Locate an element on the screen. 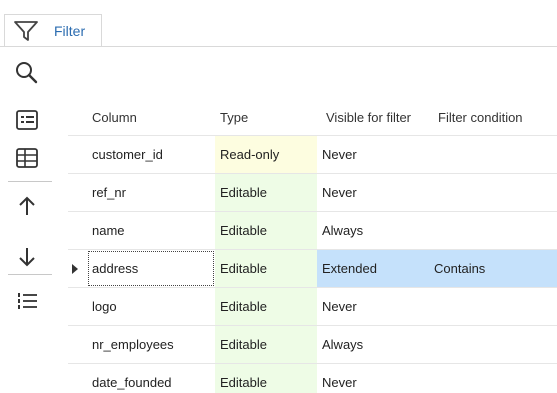 This screenshot has width=557, height=393. table-row: name Editable Always is located at coordinates (312, 230).